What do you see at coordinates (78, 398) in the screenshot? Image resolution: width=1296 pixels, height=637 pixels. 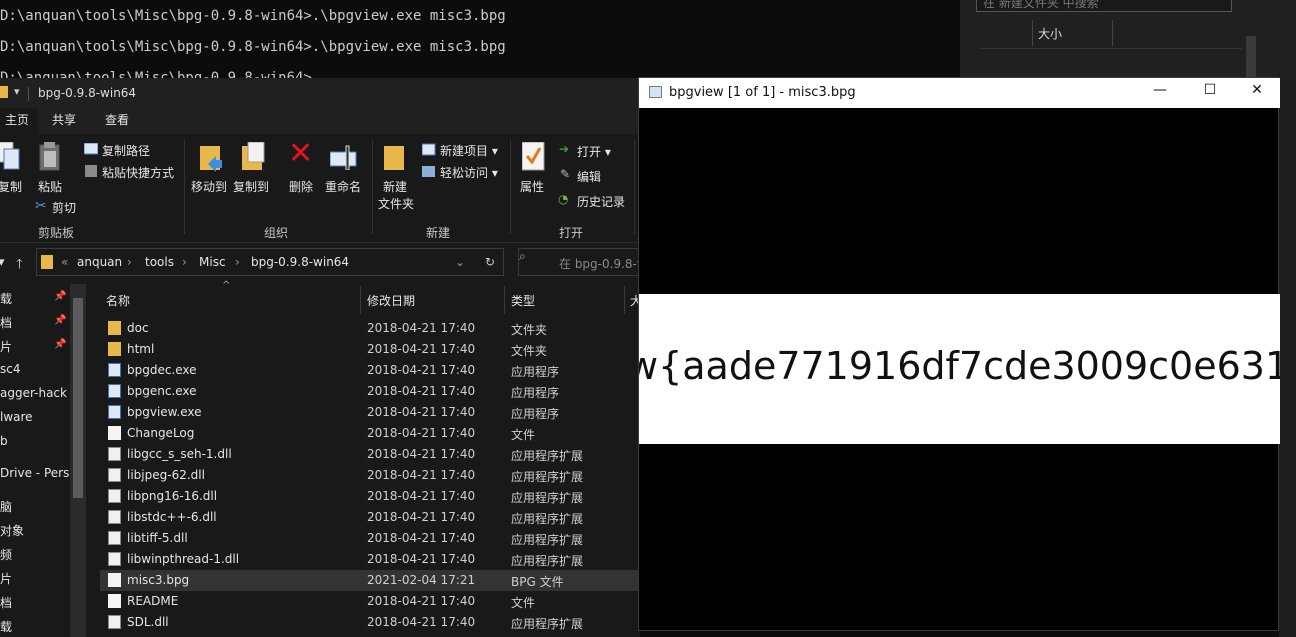 I see `sidebar-scrollbar-thumb` at bounding box center [78, 398].